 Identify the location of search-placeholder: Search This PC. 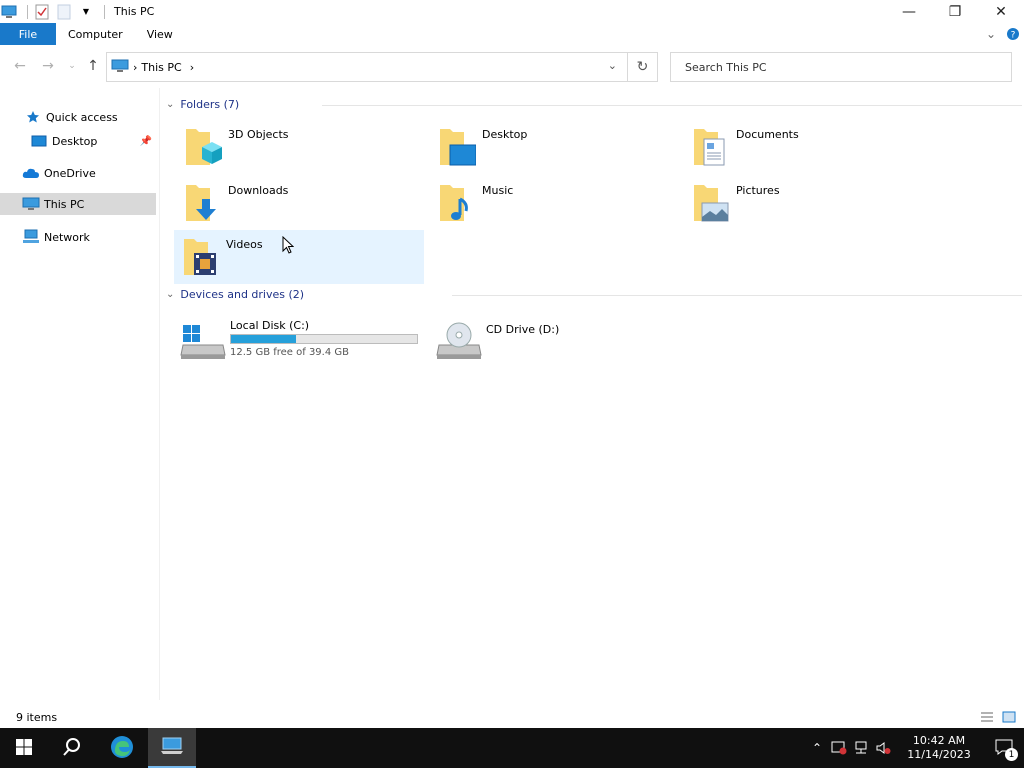
(726, 67).